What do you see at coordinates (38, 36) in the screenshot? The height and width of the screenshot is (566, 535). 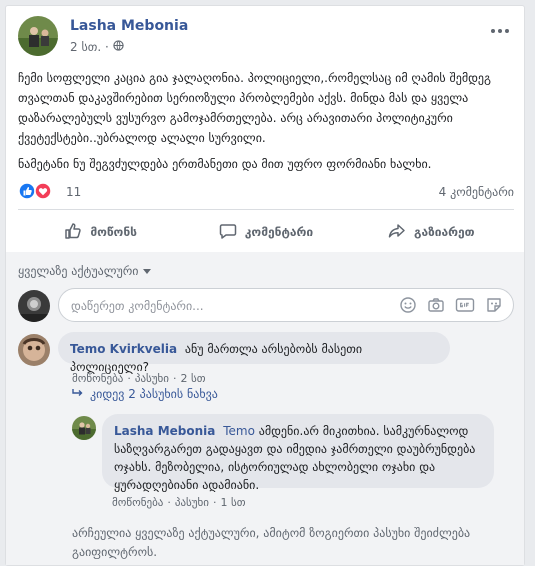 I see `author-avatar` at bounding box center [38, 36].